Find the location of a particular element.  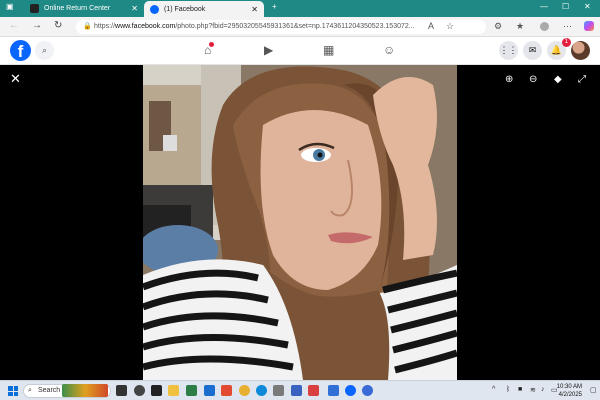

tag-icon: ◆ is located at coordinates (558, 79).